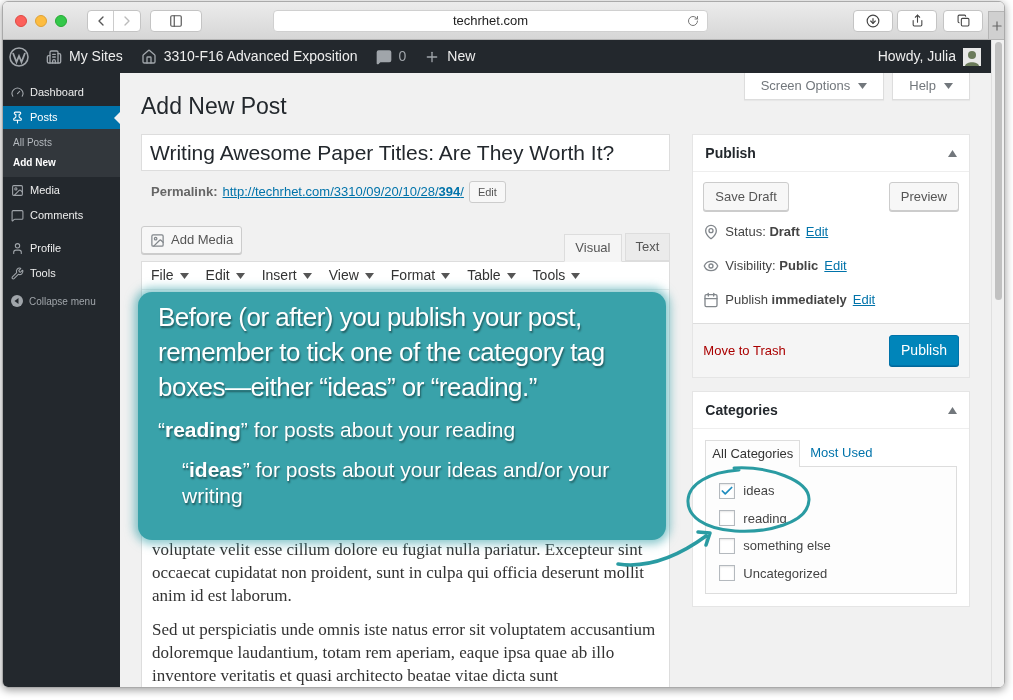  I want to click on menu-item: View, so click(351, 275).